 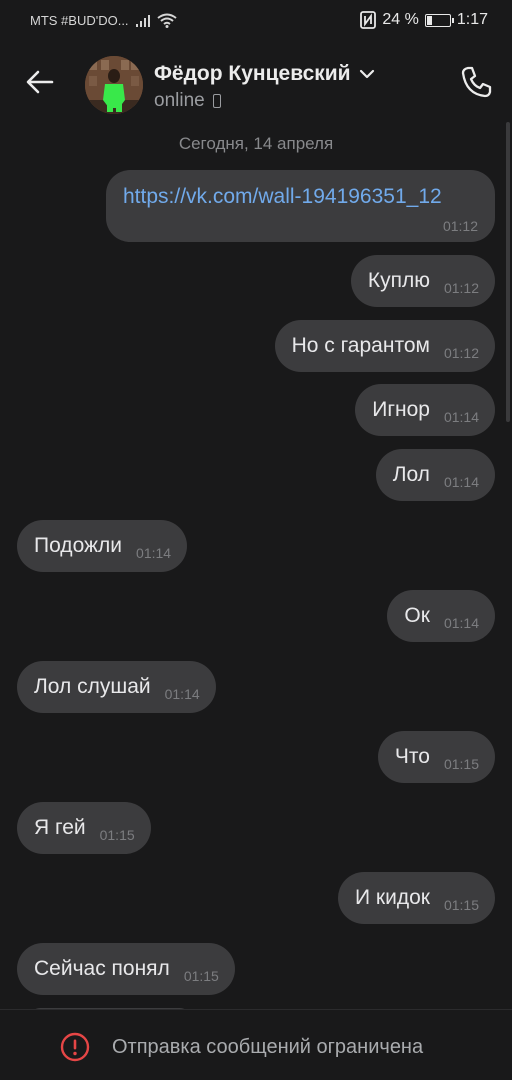 I want to click on message-bubble-outgoing: Что 01:15, so click(x=436, y=757).